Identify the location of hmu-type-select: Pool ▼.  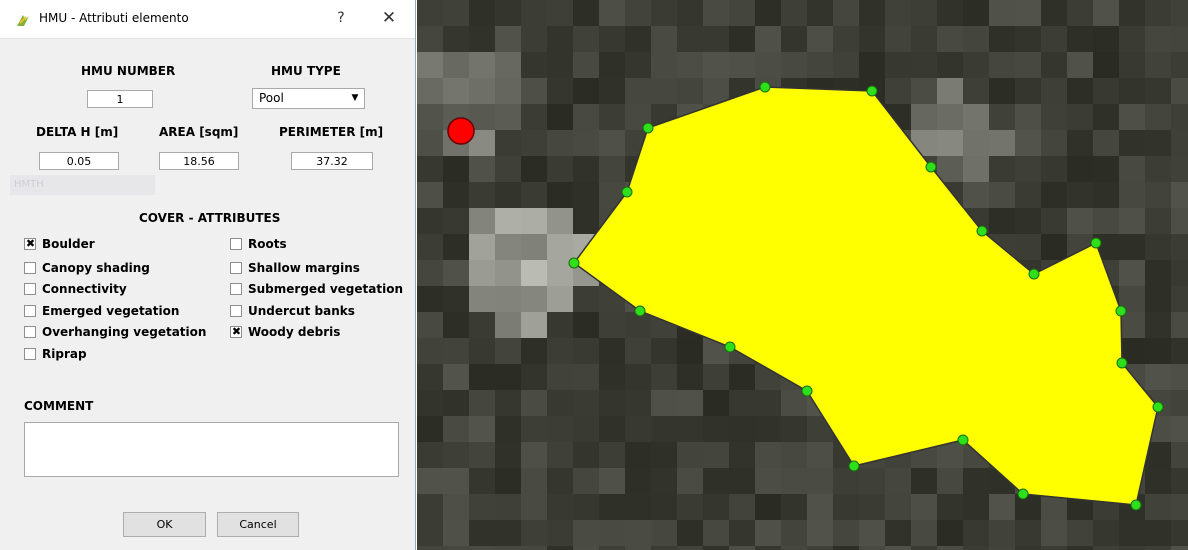
(308, 98).